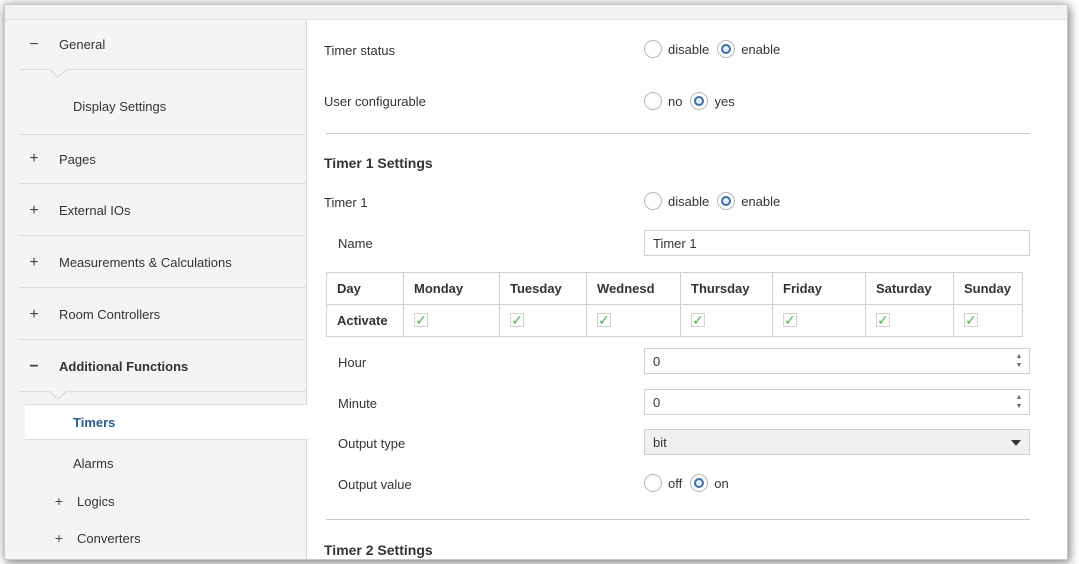 This screenshot has height=564, width=1079. Describe the element at coordinates (543, 288) in the screenshot. I see `day-header-tuesday: Tuesday` at that location.